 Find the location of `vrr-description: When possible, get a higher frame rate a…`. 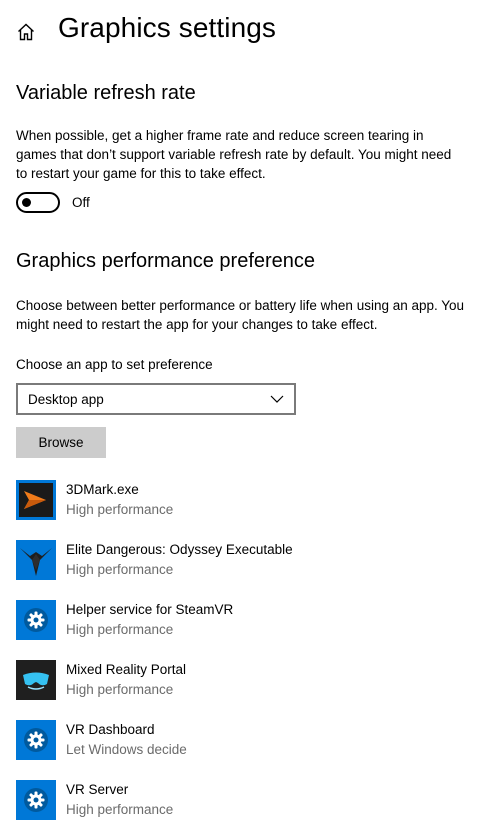

vrr-description: When possible, get a higher frame rate a… is located at coordinates (234, 154).